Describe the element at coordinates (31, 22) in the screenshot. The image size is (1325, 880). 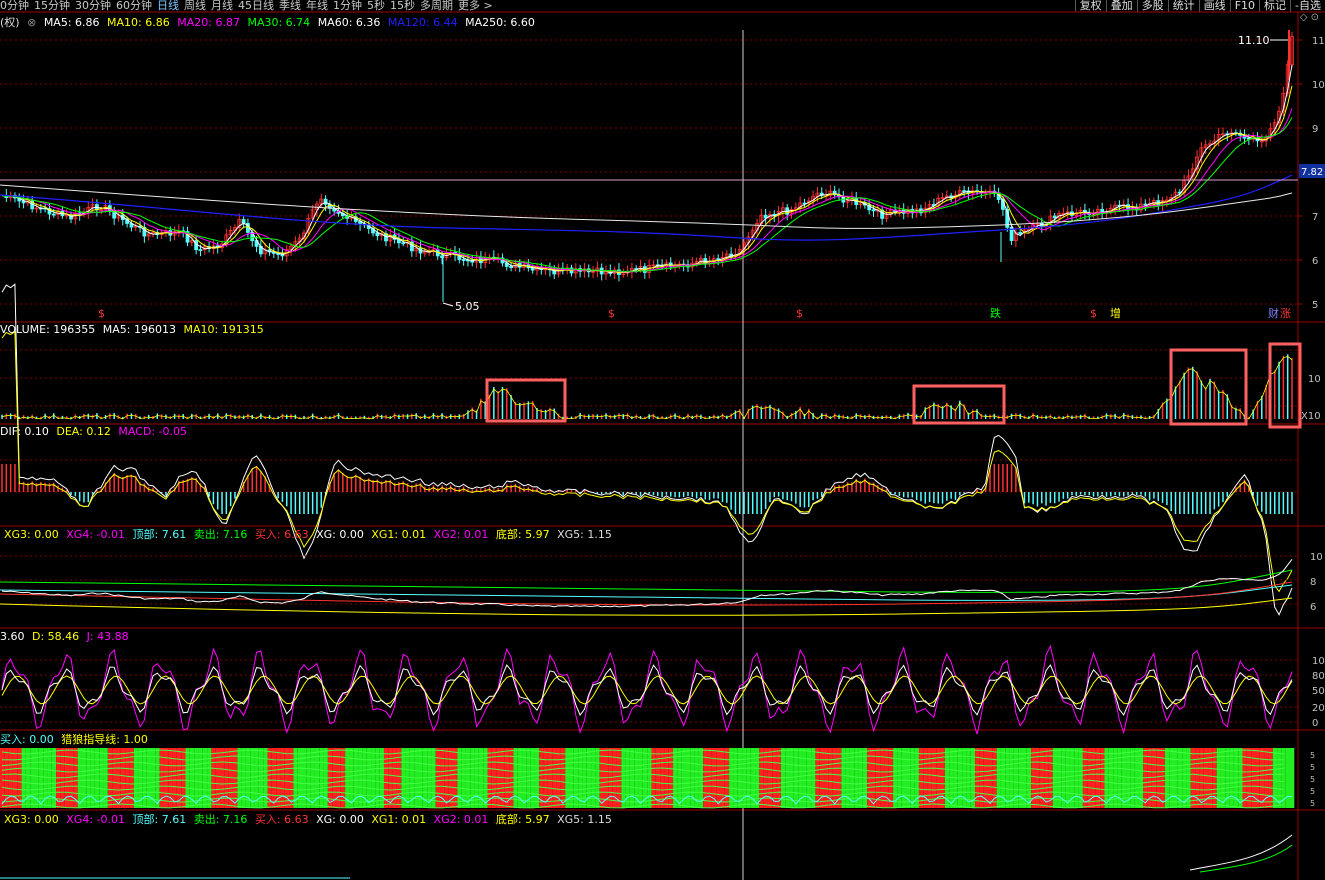
I see `settings-icon: ⊗` at that location.